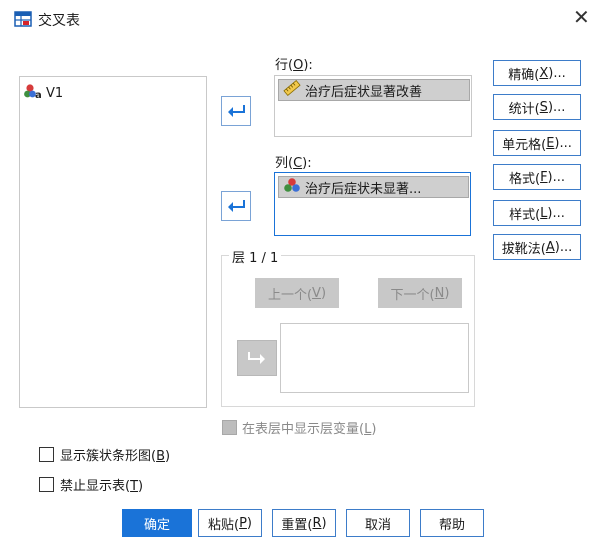  Describe the element at coordinates (300, 18) in the screenshot. I see `title-bar` at that location.